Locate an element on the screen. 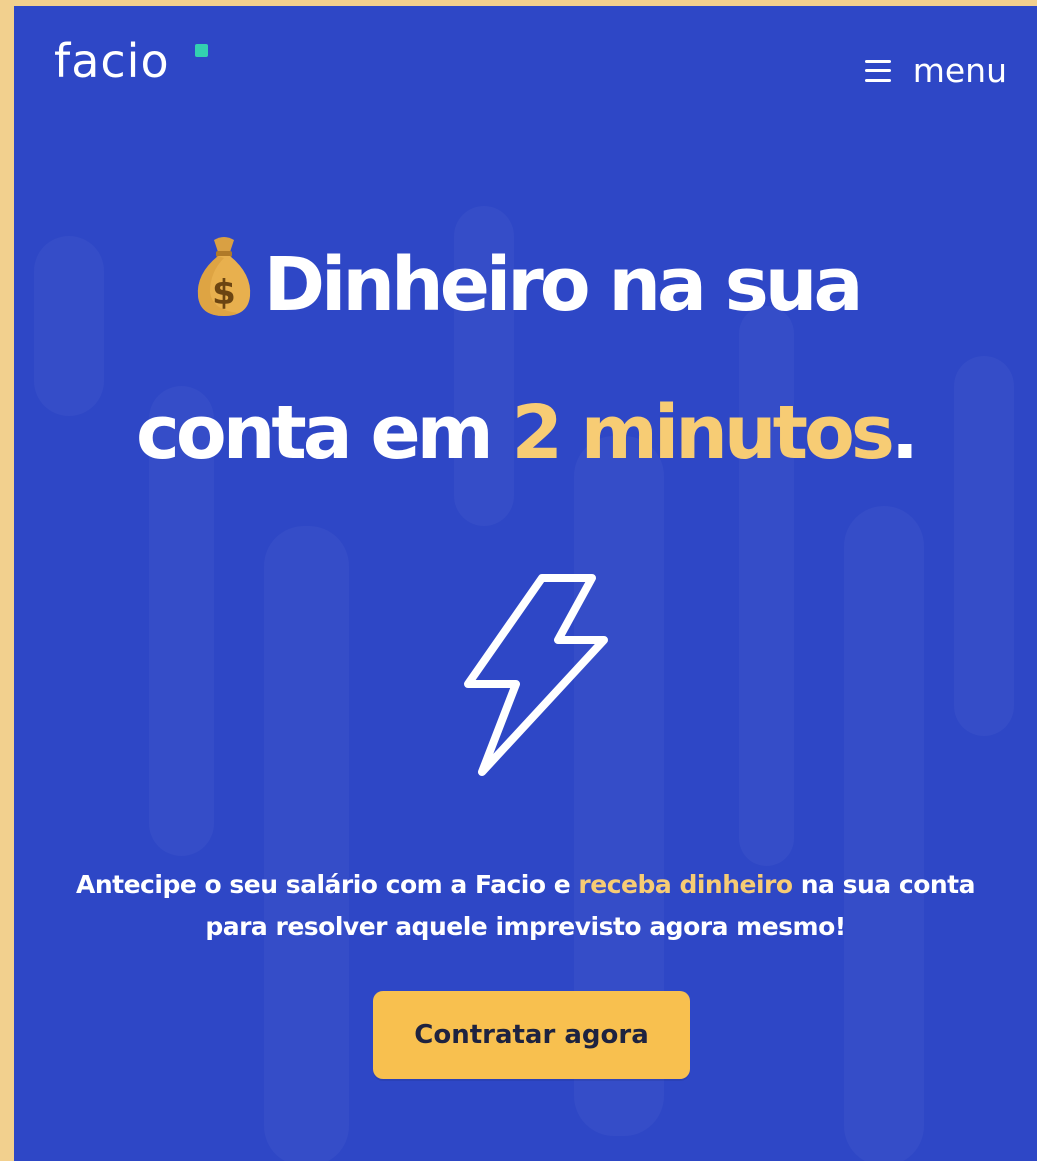 The image size is (1037, 1161). menu-button: menu is located at coordinates (935, 70).